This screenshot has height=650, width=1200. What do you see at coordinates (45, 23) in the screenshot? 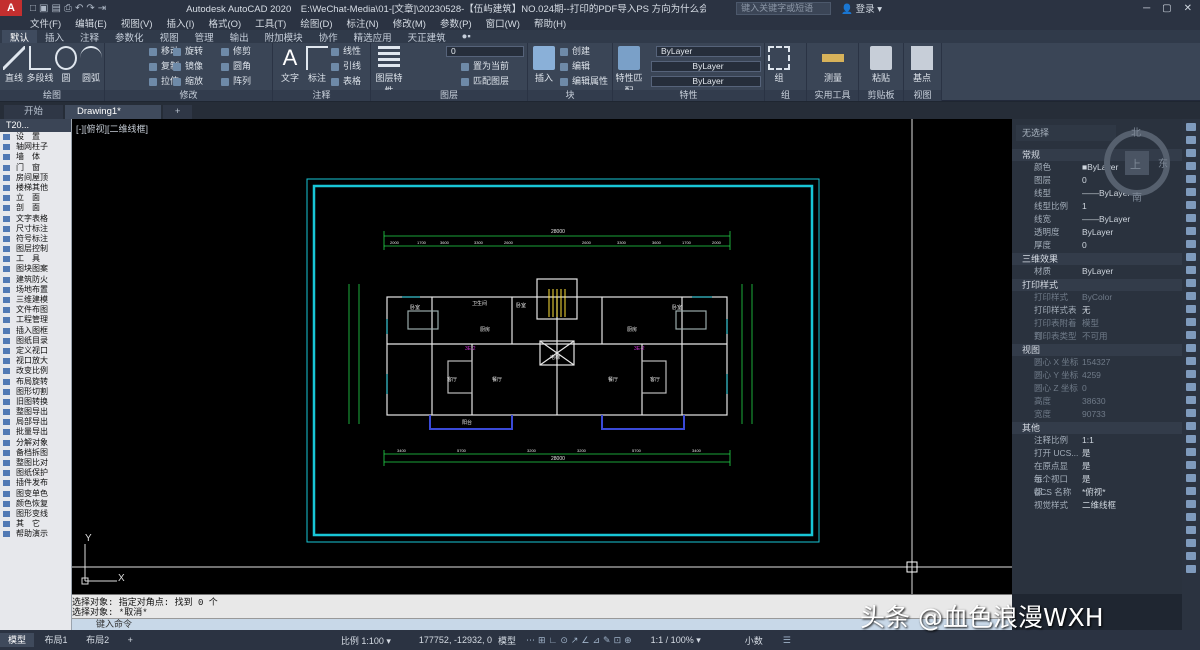
I see `menu-file: 文件(F)` at bounding box center [45, 23].